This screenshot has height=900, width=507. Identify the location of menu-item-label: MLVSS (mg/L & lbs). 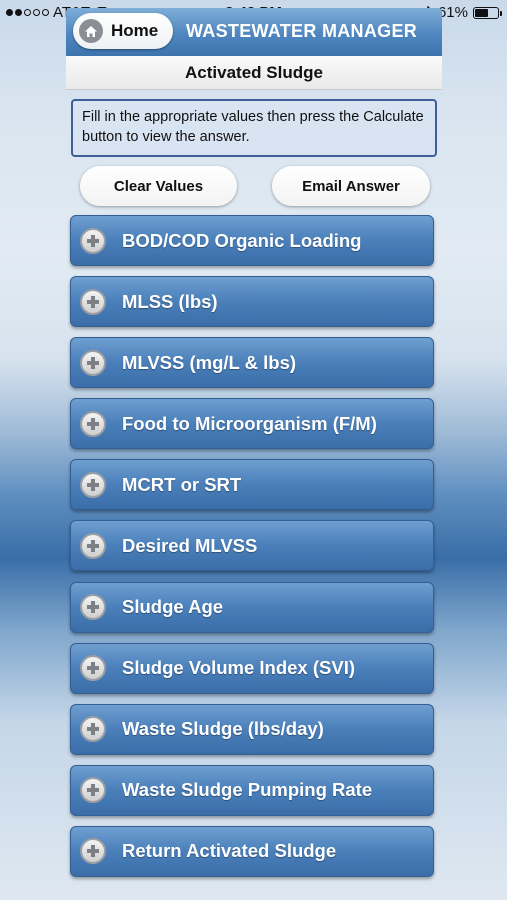
(209, 362).